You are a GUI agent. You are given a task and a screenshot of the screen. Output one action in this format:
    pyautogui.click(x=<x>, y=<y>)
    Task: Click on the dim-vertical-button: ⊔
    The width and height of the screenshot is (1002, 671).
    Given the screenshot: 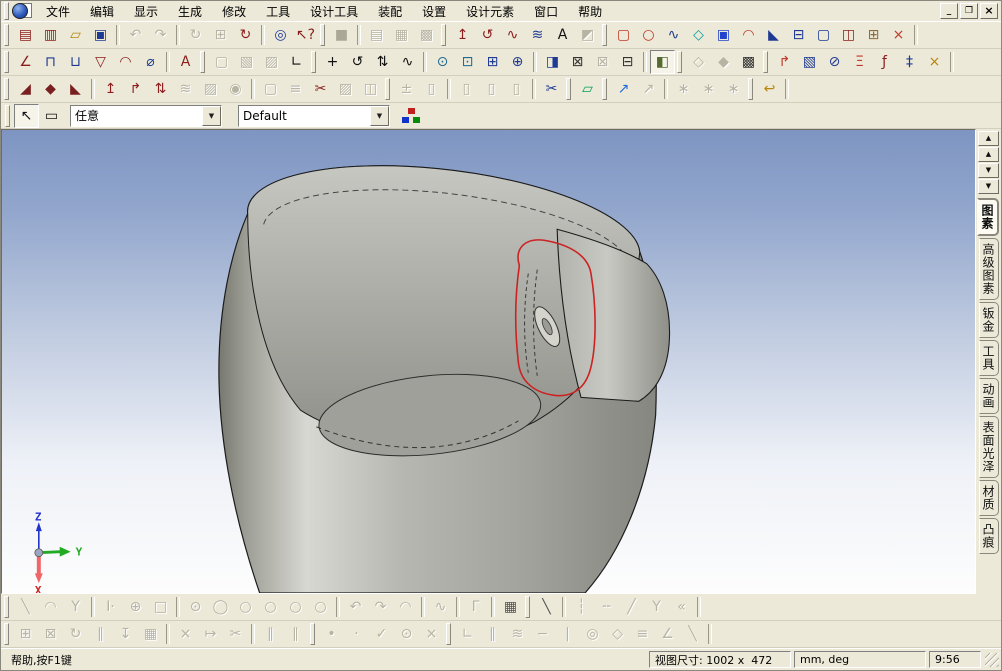 What is the action you would take?
    pyautogui.click(x=75, y=62)
    